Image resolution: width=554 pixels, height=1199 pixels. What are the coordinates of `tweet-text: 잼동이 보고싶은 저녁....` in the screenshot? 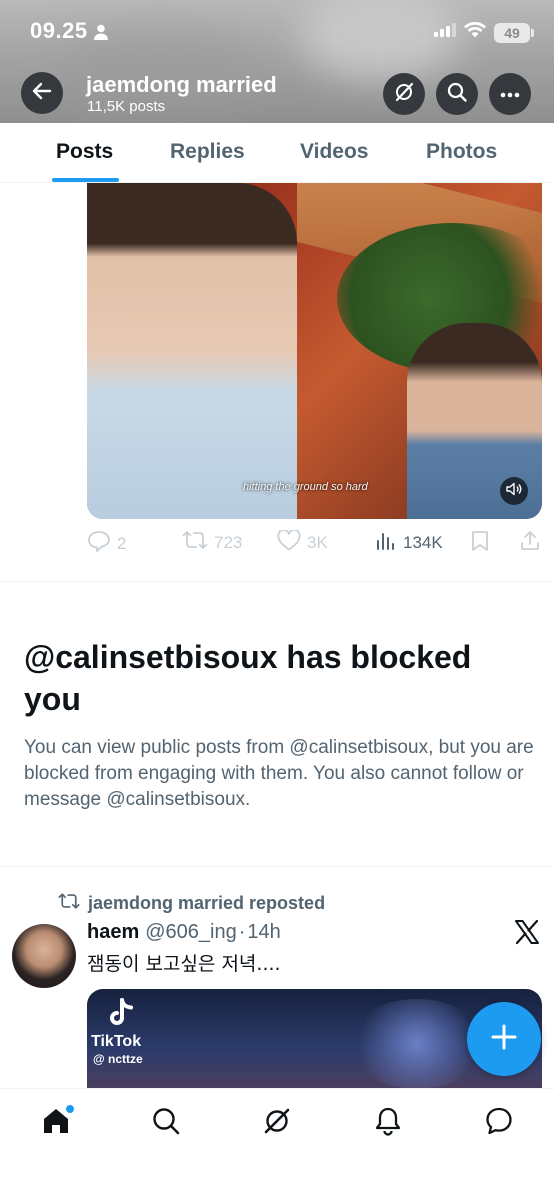 It's located at (184, 964).